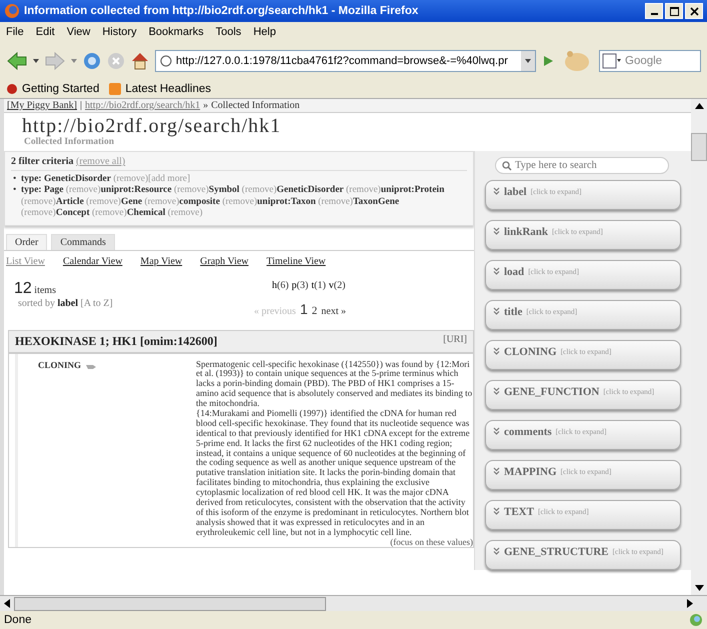 Image resolution: width=707 pixels, height=629 pixels. What do you see at coordinates (296, 261) in the screenshot?
I see `view-link: Timeline View` at bounding box center [296, 261].